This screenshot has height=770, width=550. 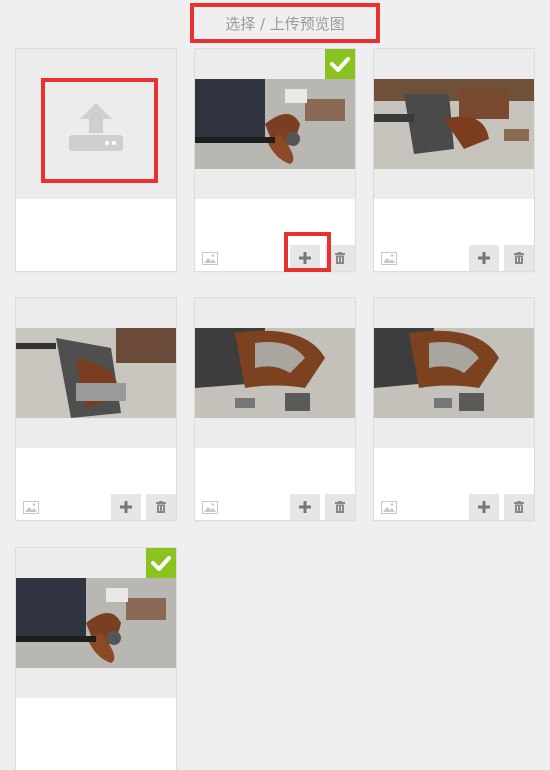 I want to click on upload-card, so click(x=96, y=160).